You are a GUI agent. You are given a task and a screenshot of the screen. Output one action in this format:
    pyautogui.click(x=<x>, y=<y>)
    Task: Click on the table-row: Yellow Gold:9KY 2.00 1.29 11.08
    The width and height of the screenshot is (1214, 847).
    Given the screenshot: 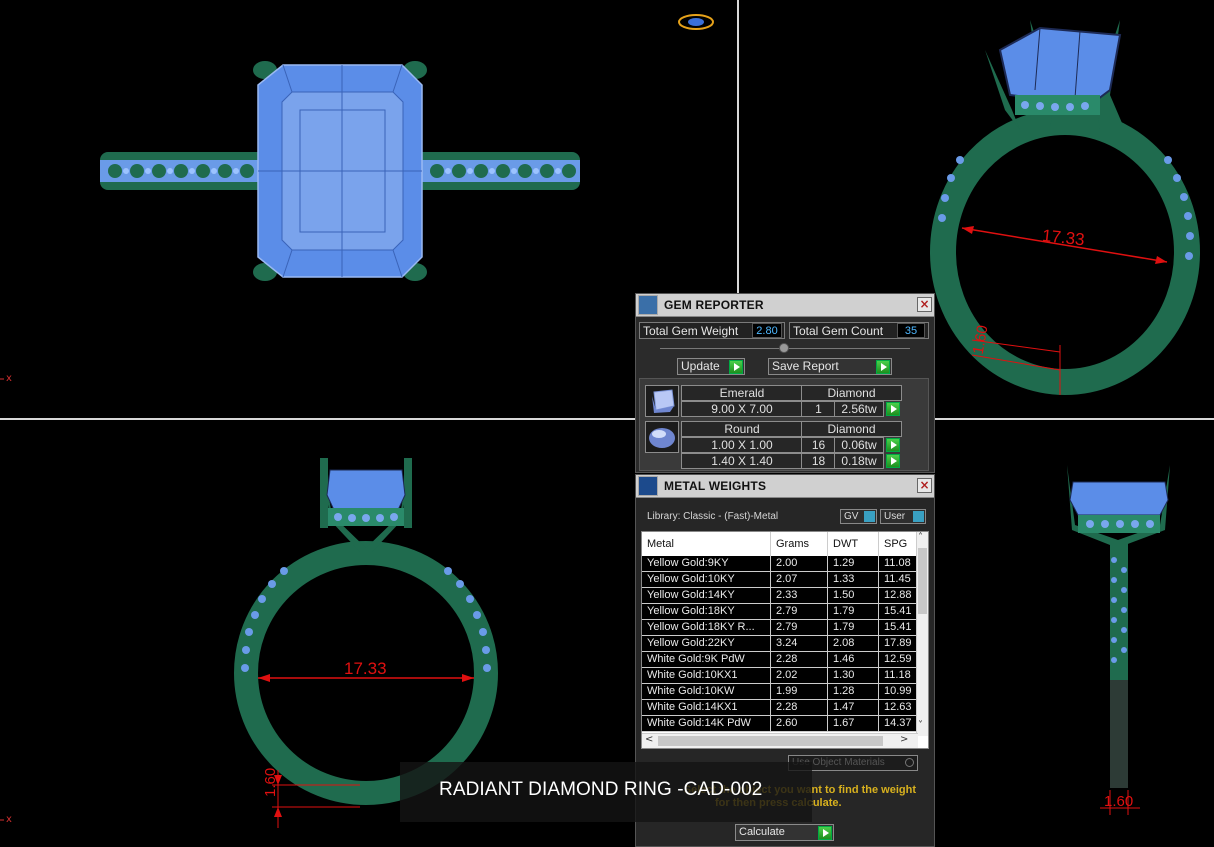 What is the action you would take?
    pyautogui.click(x=783, y=564)
    